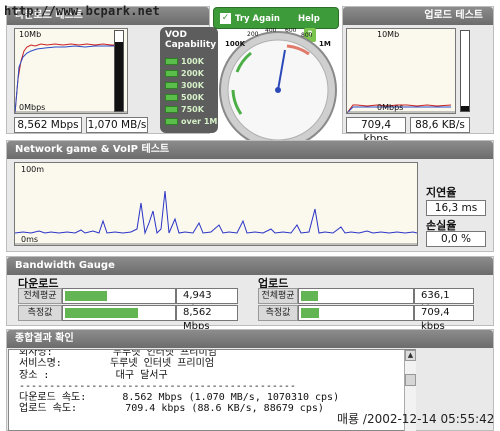 Image resolution: width=500 pixels, height=431 pixels. I want to click on try-again-button: ✓ Try Again, so click(250, 19).